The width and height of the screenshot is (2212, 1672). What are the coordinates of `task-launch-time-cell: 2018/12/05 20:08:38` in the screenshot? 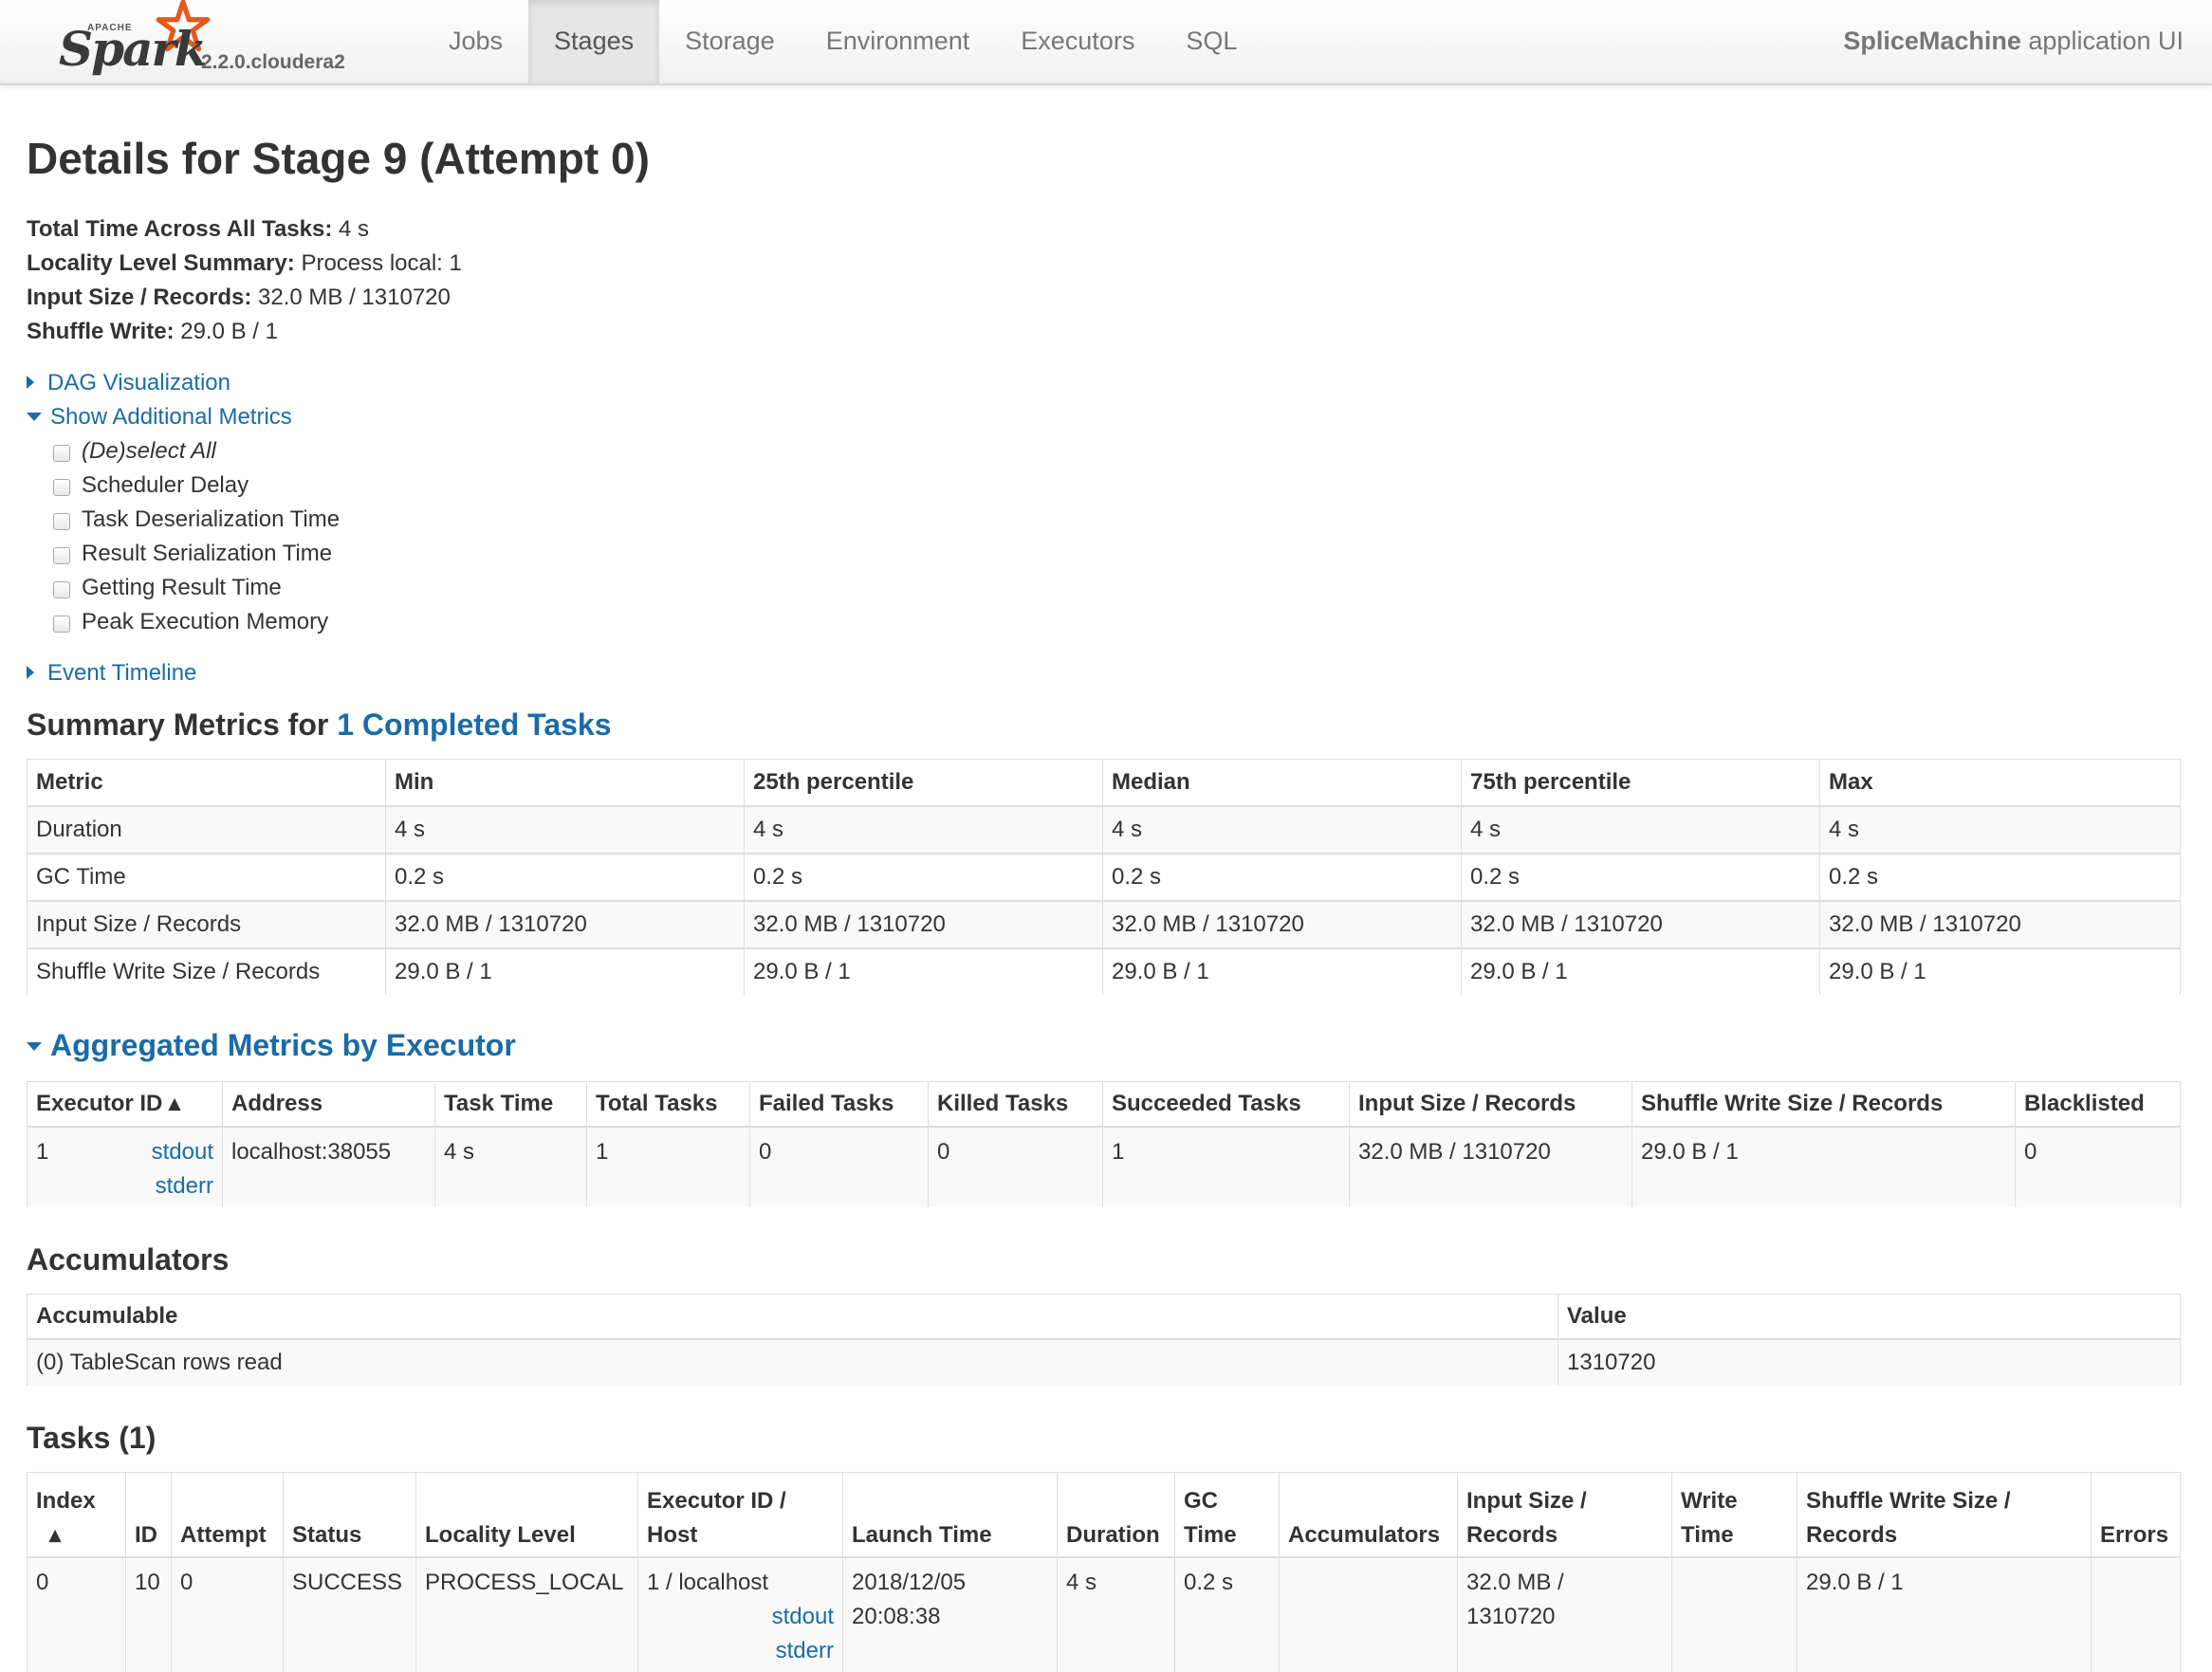 It's located at (950, 1614).